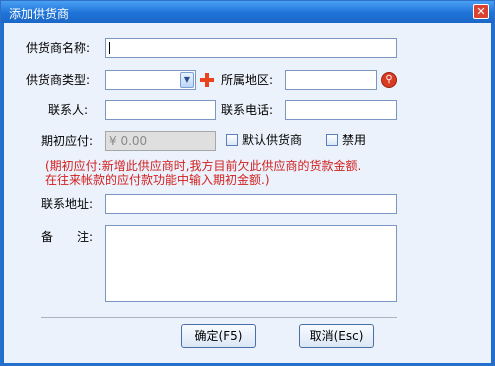  What do you see at coordinates (251, 48) in the screenshot?
I see `supplier-name-input` at bounding box center [251, 48].